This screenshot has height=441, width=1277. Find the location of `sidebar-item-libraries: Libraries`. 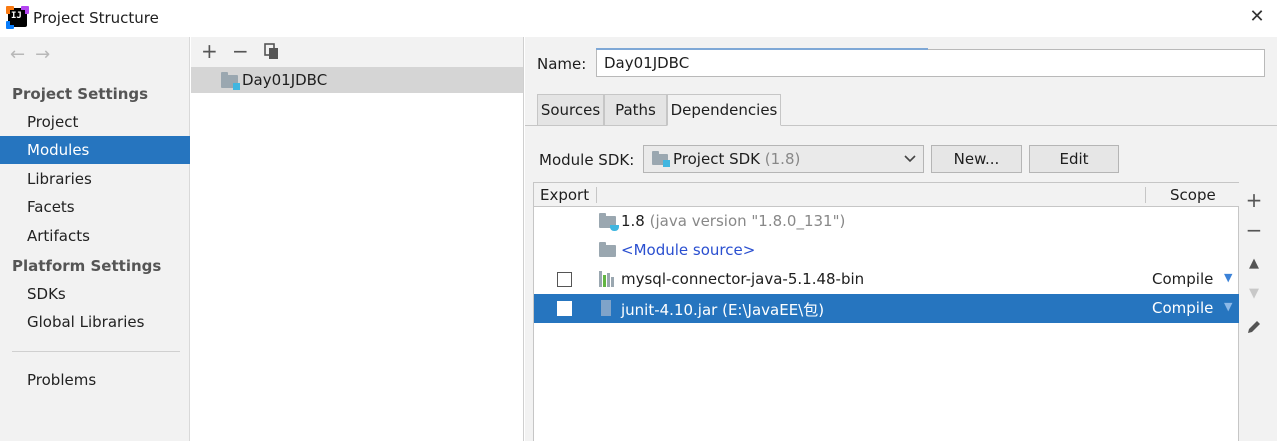

sidebar-item-libraries: Libraries is located at coordinates (95, 179).